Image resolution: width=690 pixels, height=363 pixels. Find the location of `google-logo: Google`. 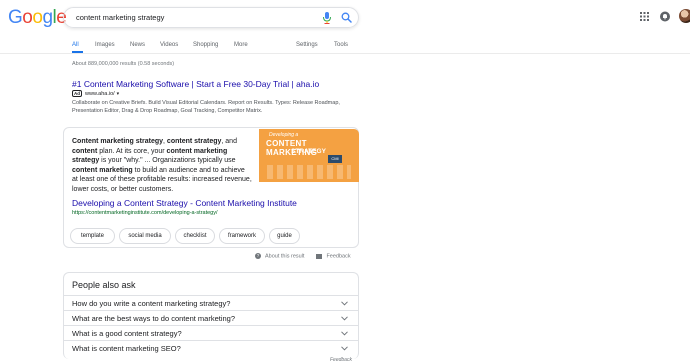

google-logo: Google is located at coordinates (37, 18).